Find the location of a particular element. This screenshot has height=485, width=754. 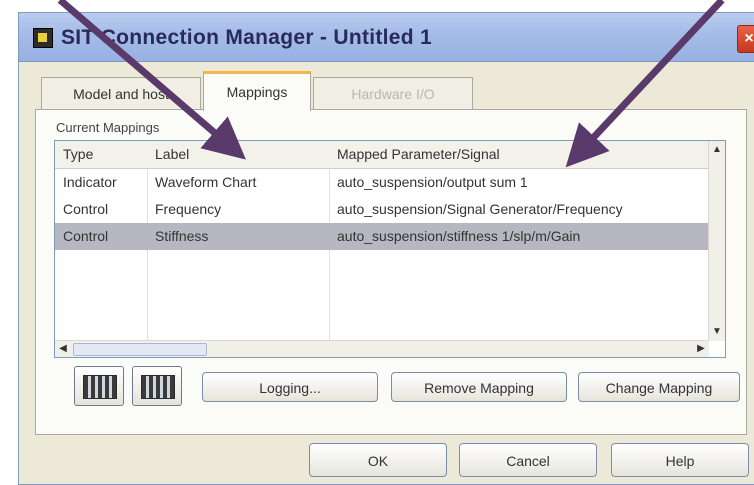

header-label: Label is located at coordinates (240, 154).